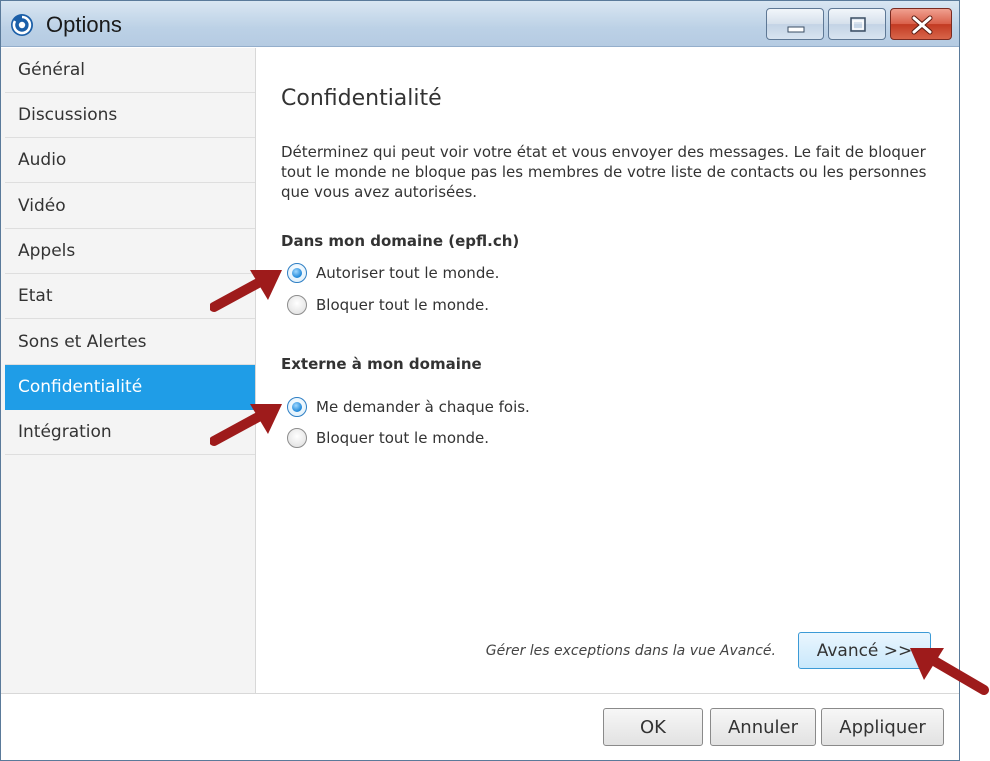  I want to click on sidebar-item-video: Vidéo, so click(130, 206).